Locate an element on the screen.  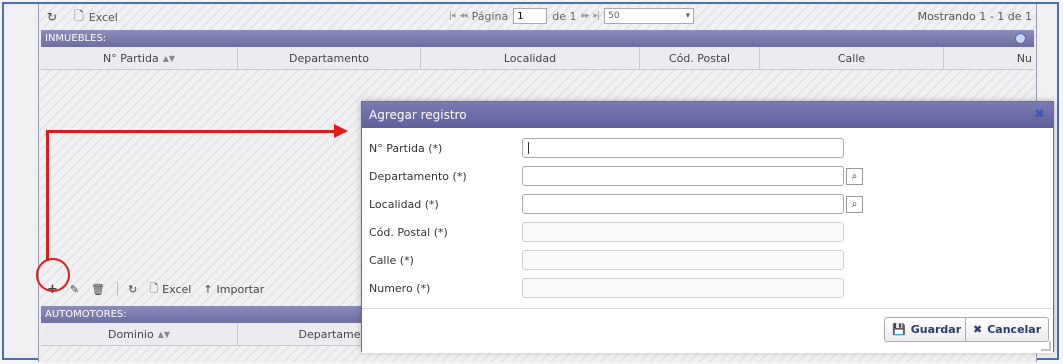
field-numero: Numero (*) is located at coordinates (707, 288).